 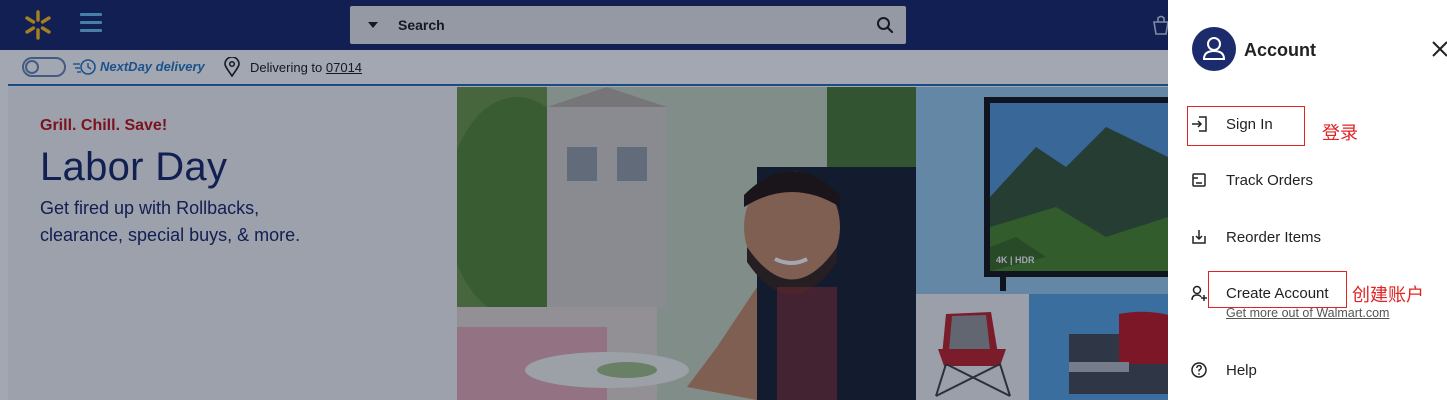 I want to click on nextday-clock-icon, so click(x=84, y=67).